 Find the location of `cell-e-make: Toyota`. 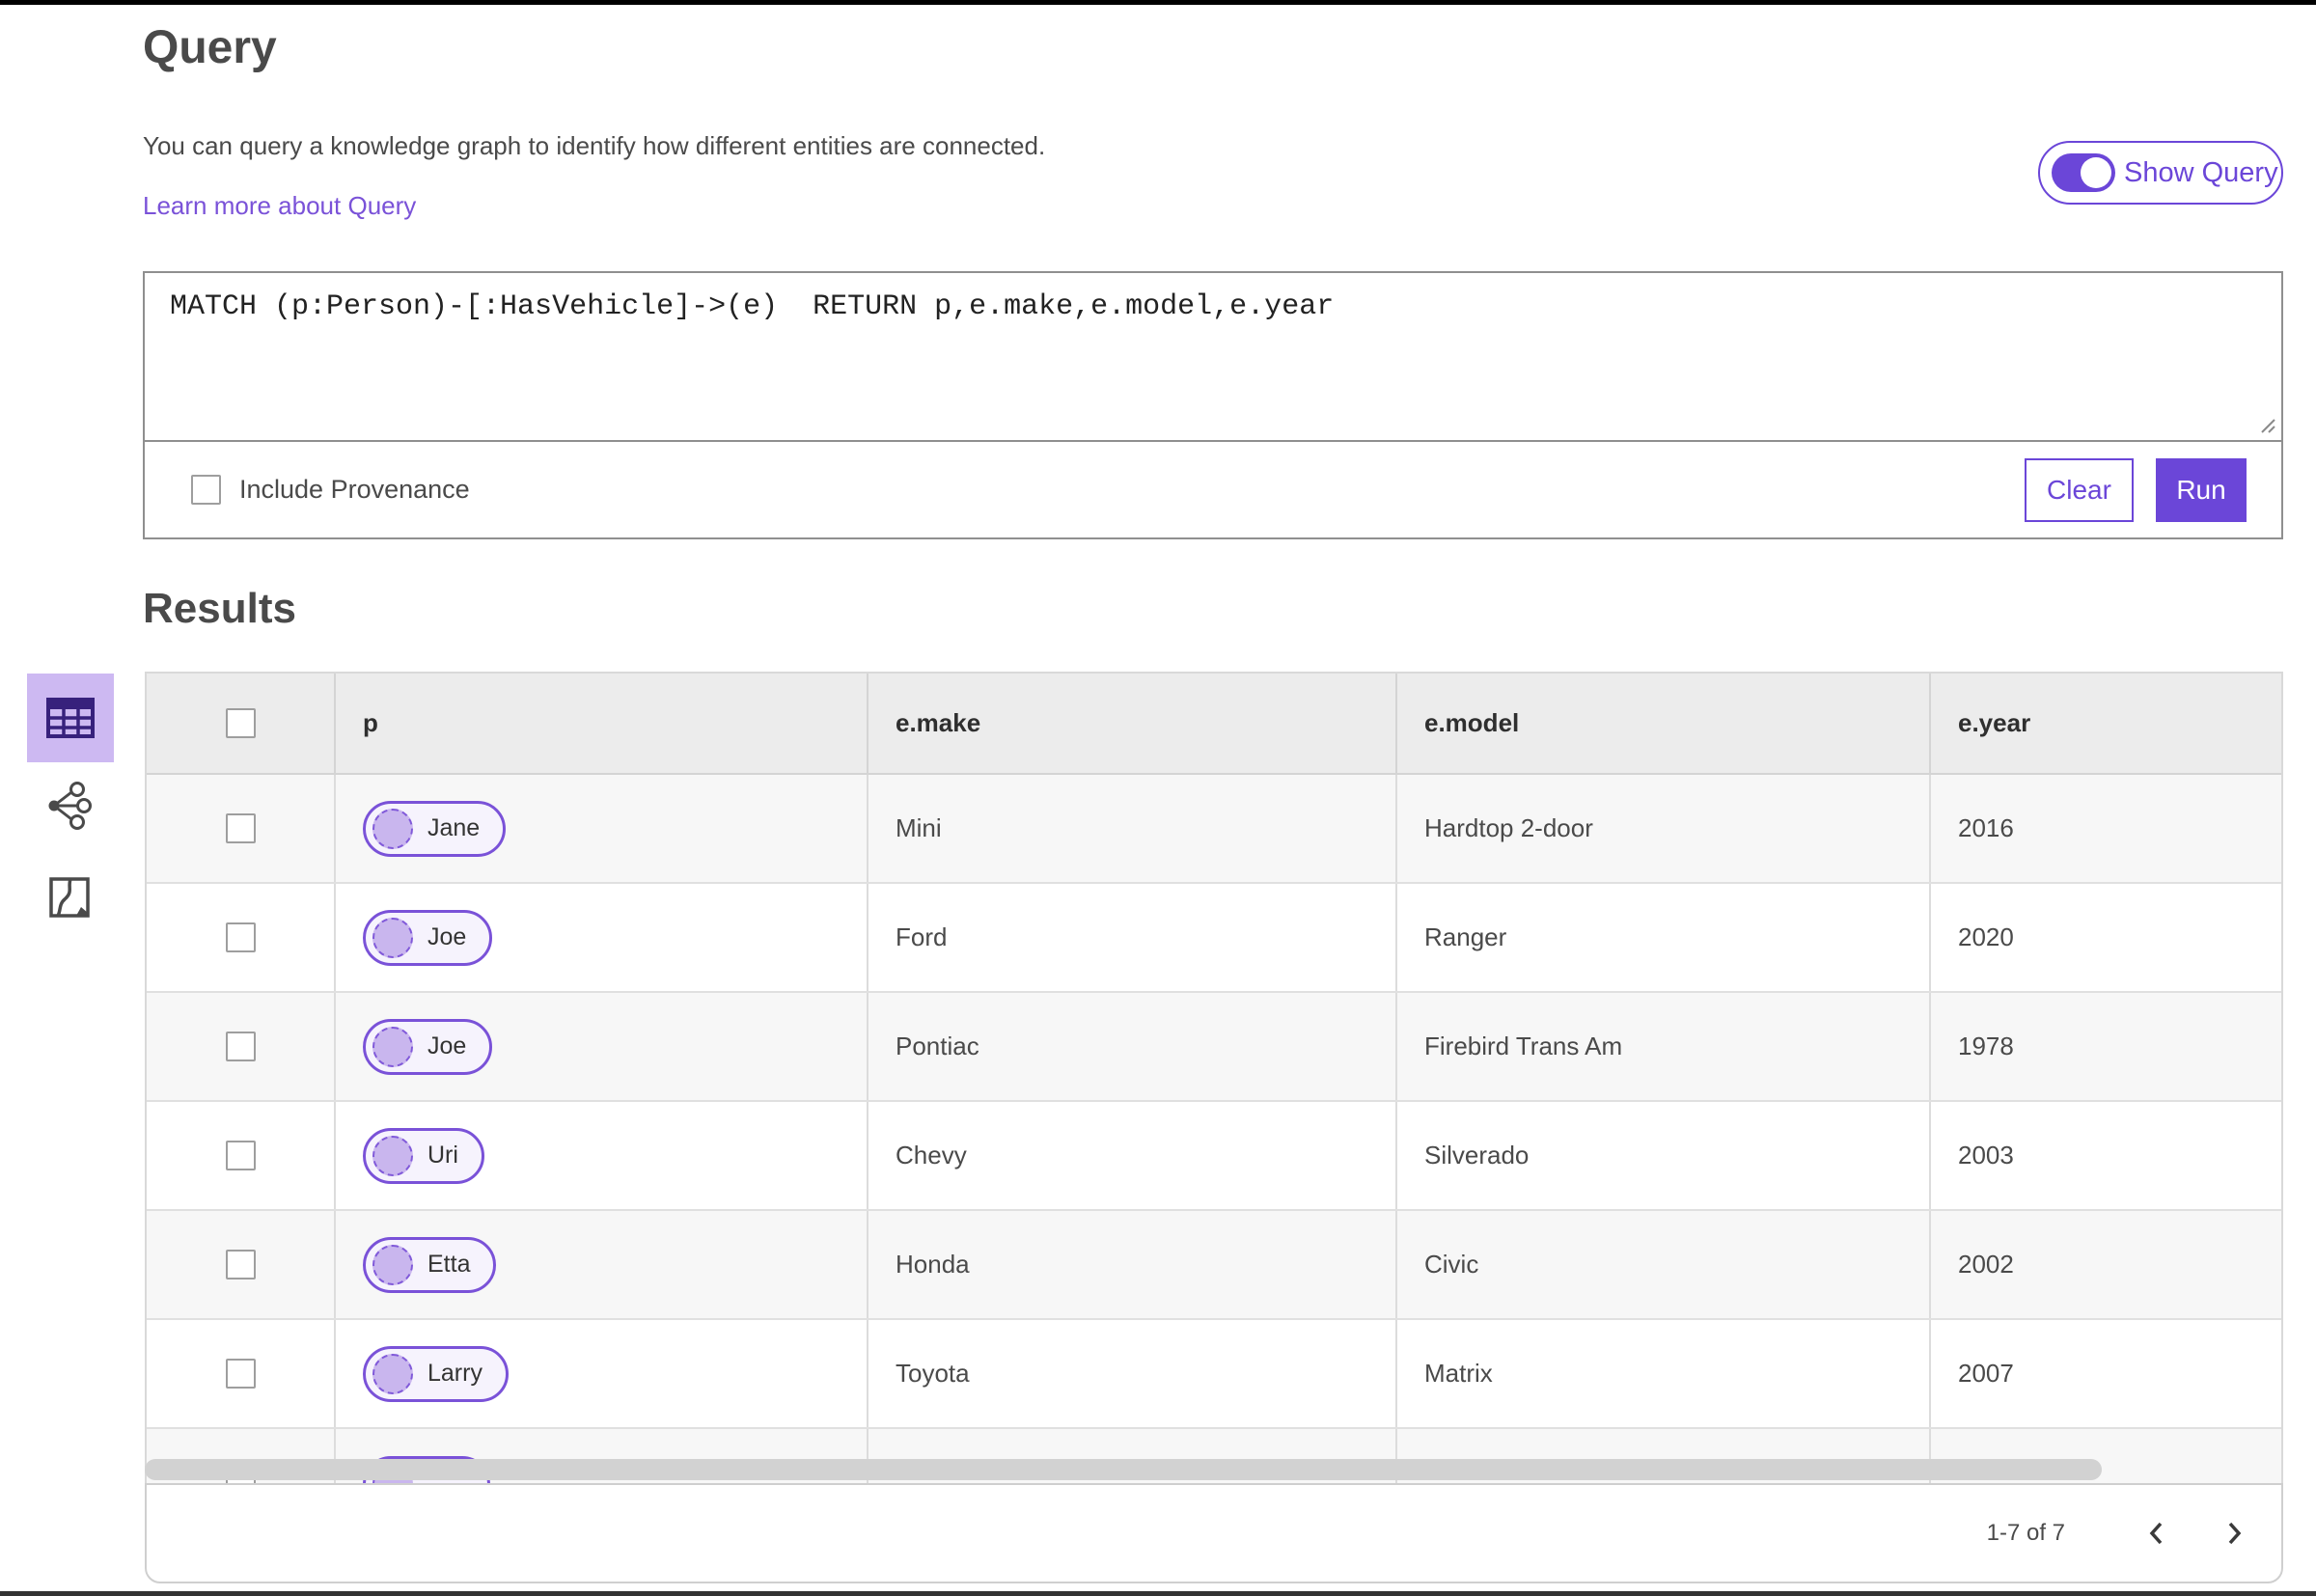

cell-e-make: Toyota is located at coordinates (1132, 1374).